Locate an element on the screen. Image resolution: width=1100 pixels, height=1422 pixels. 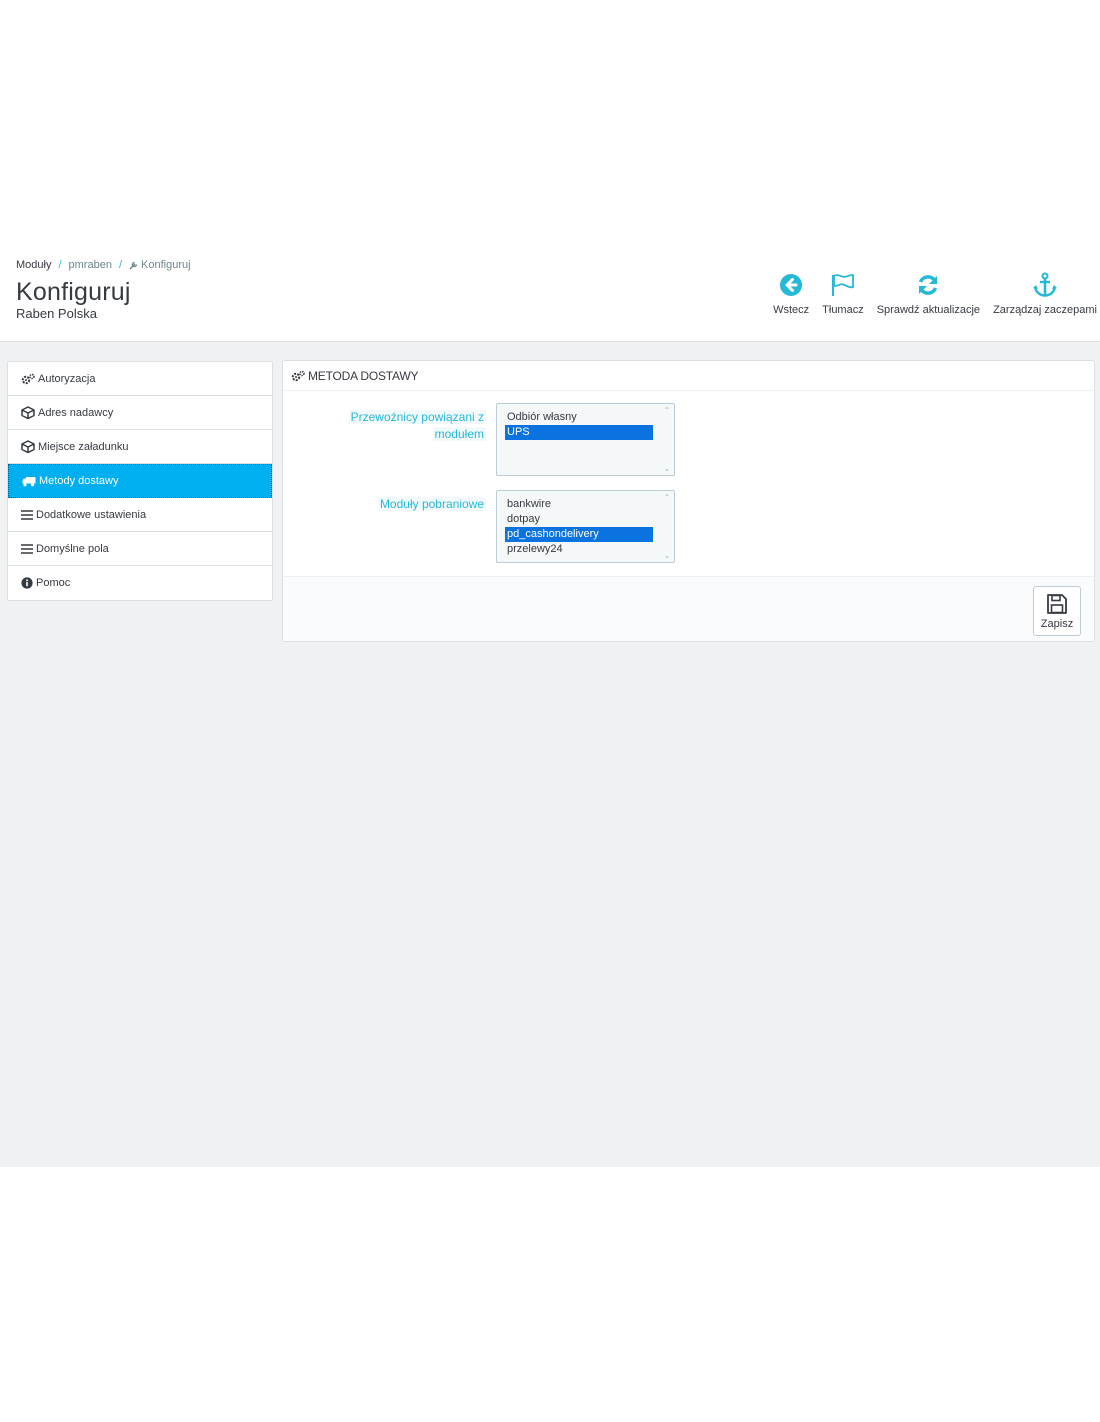
back-button: Wstecz is located at coordinates (791, 293).